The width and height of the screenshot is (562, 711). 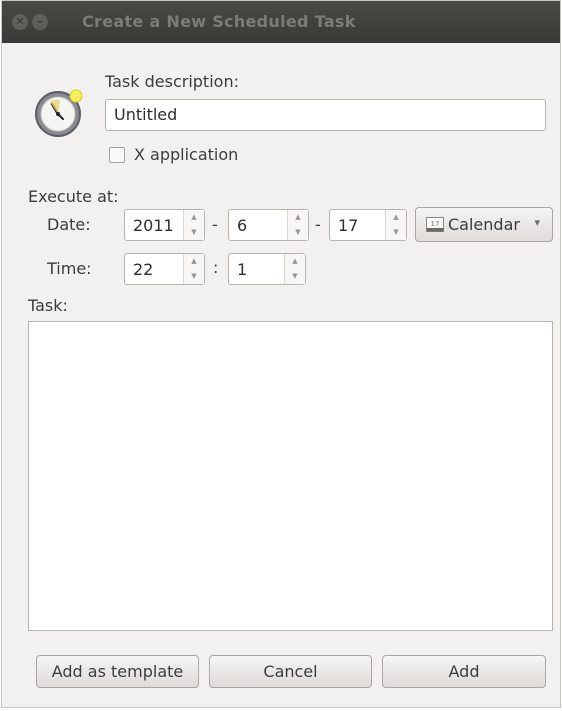 I want to click on year-spin-arrows: ▲ ▼, so click(x=193, y=225).